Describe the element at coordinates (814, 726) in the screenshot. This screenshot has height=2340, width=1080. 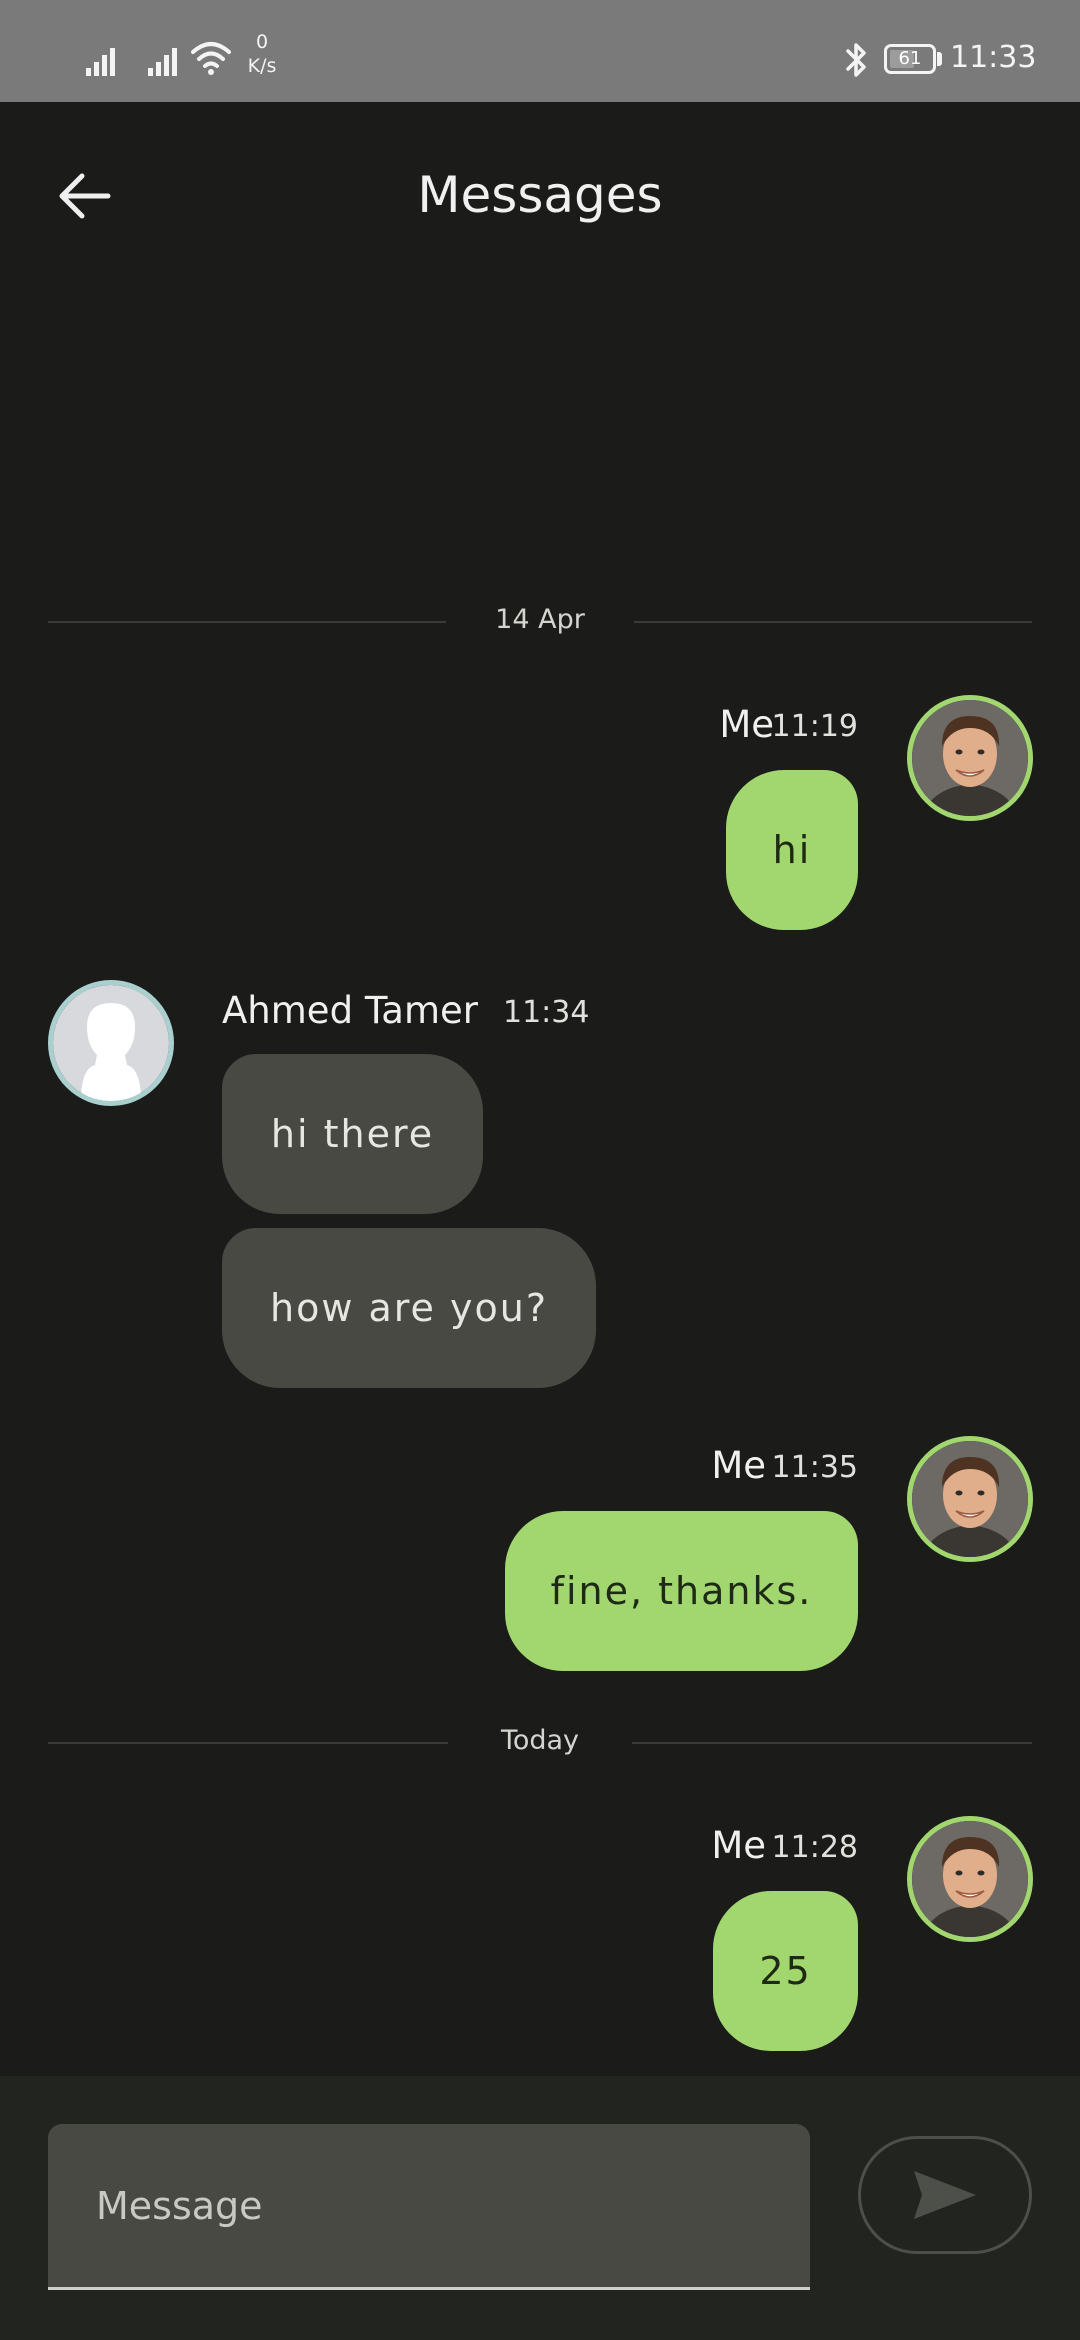
I see `message-time: 11:19` at that location.